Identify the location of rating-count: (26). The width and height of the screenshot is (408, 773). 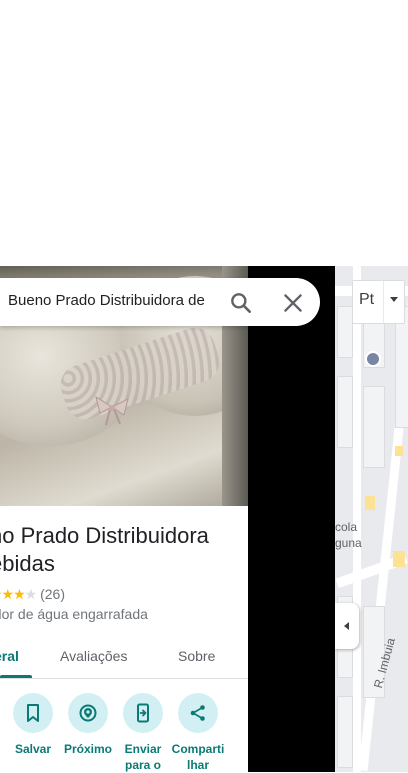
(52, 594).